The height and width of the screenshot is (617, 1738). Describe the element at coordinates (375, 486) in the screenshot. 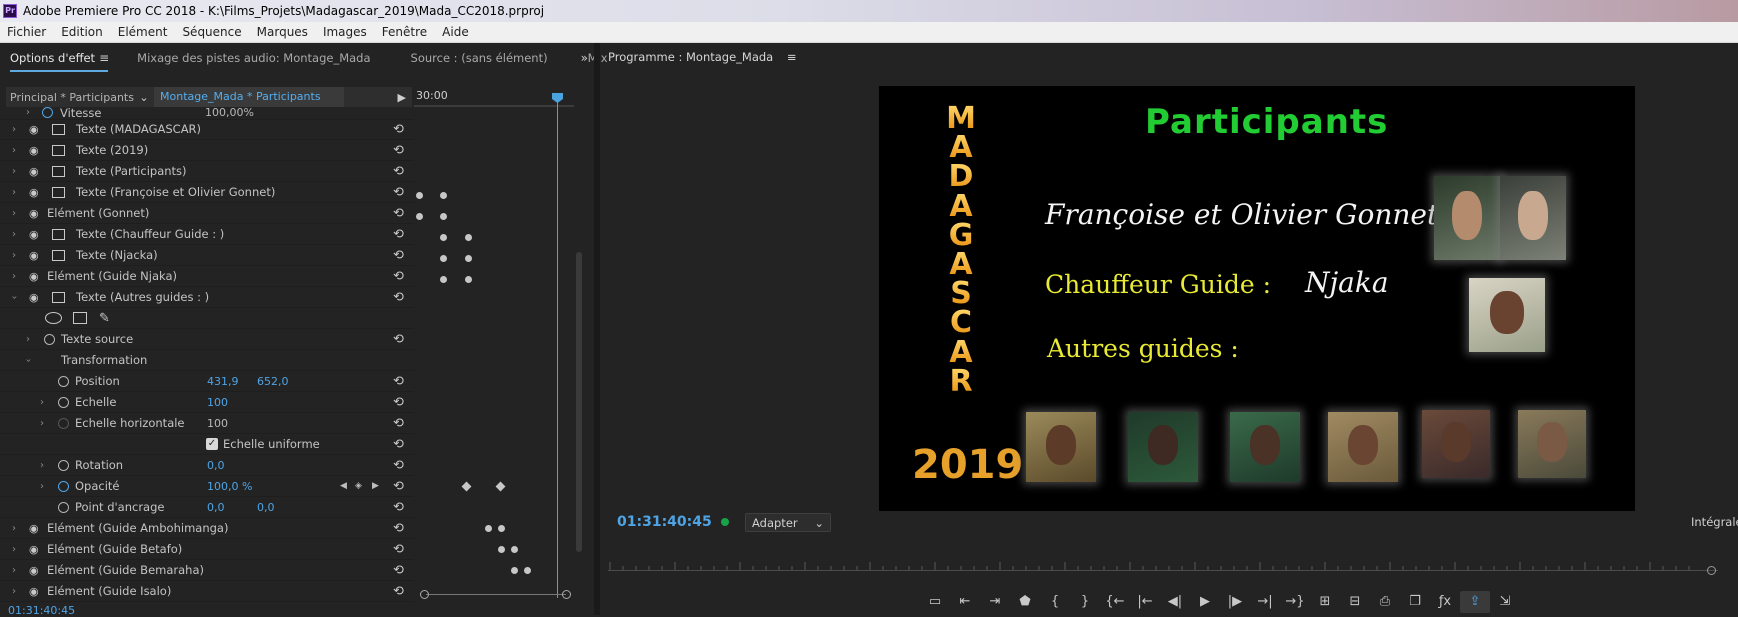

I see `next-keyframe-icon: ▶` at that location.